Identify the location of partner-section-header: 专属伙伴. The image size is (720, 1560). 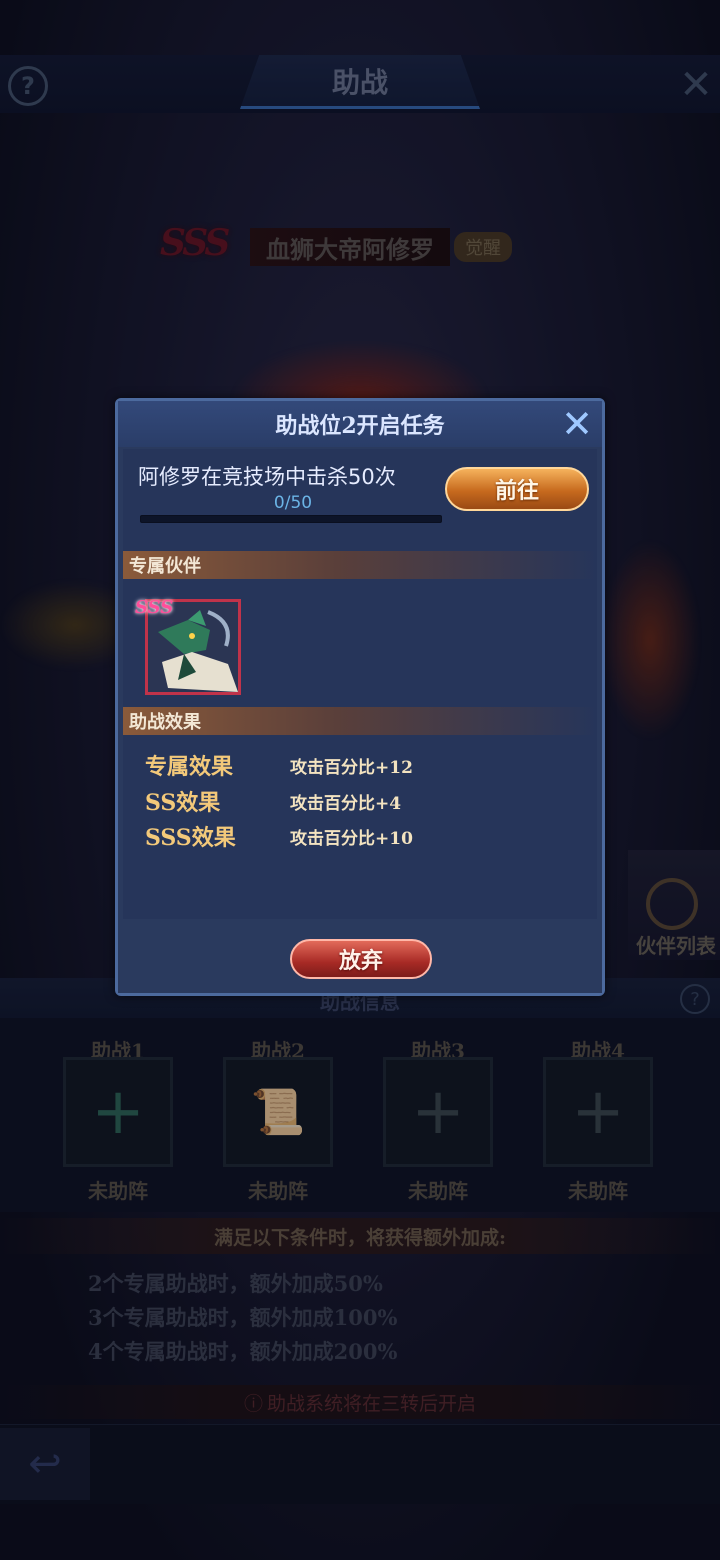
(360, 565).